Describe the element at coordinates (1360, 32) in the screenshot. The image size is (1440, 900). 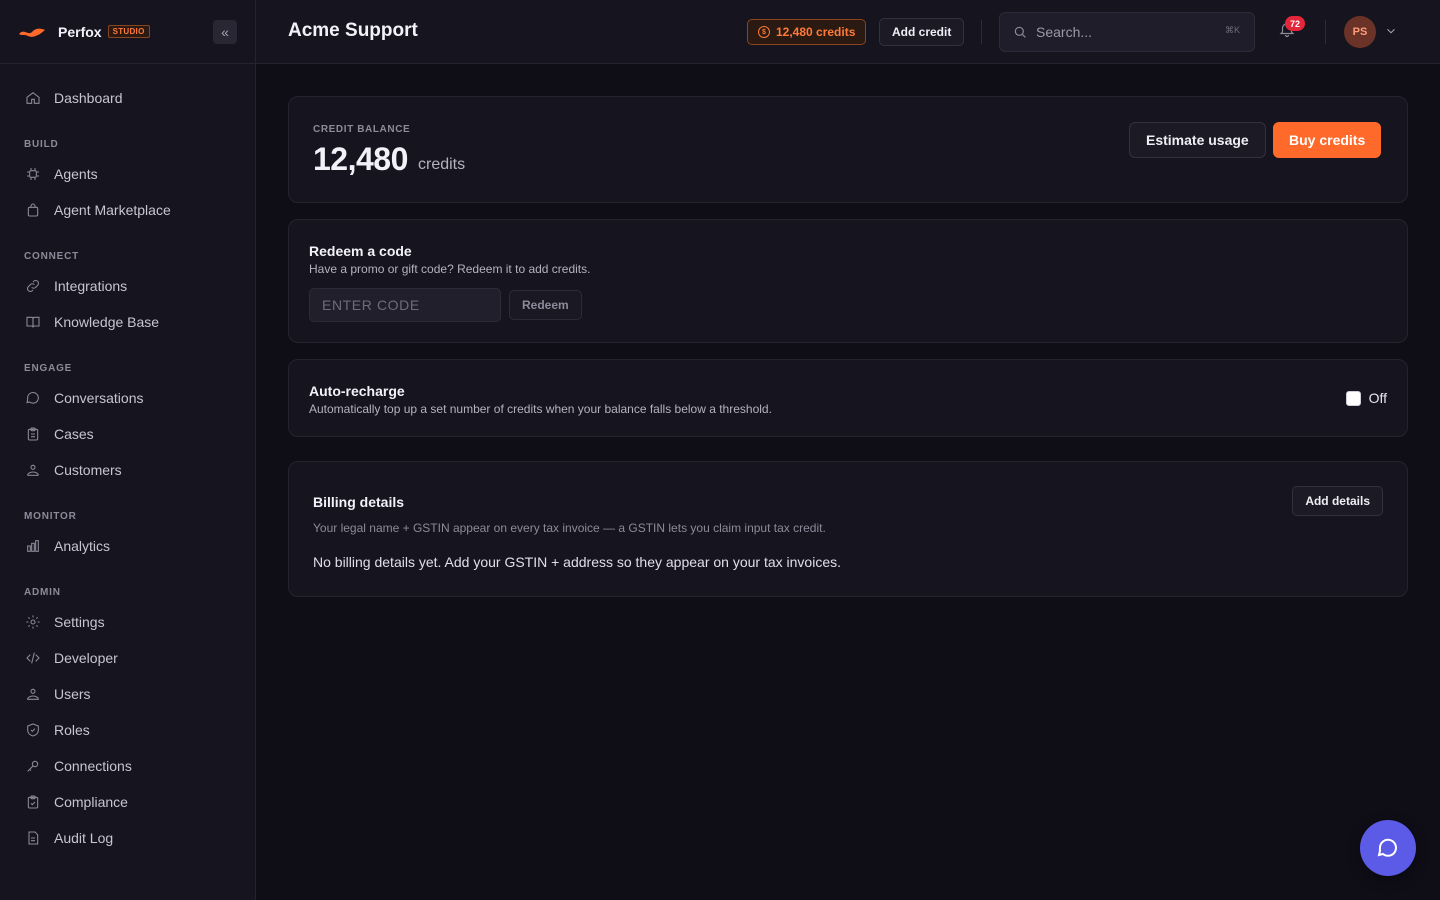
I see `avatar: PS` at that location.